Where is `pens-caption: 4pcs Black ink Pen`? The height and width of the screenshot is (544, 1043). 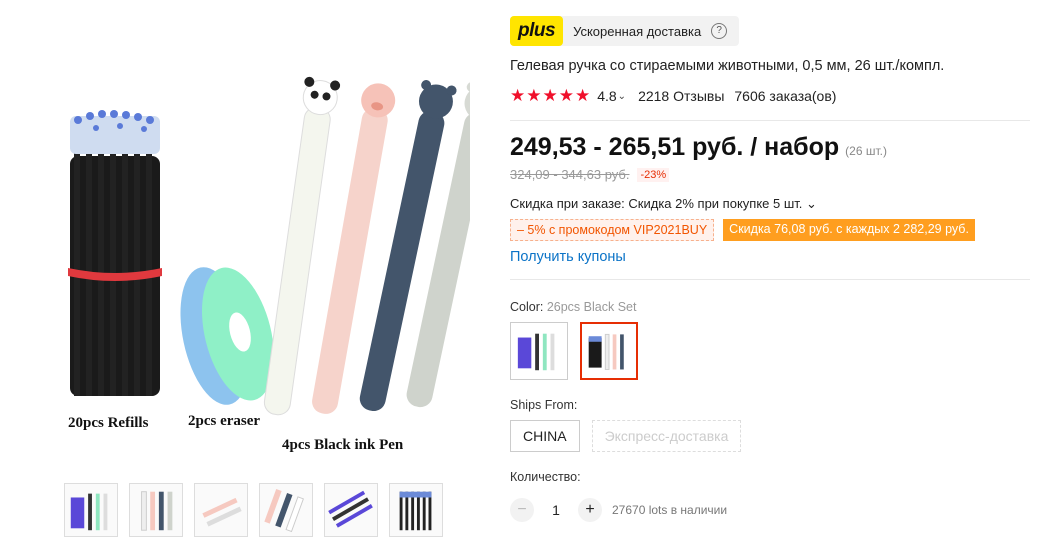
pens-caption: 4pcs Black ink Pen is located at coordinates (343, 445).